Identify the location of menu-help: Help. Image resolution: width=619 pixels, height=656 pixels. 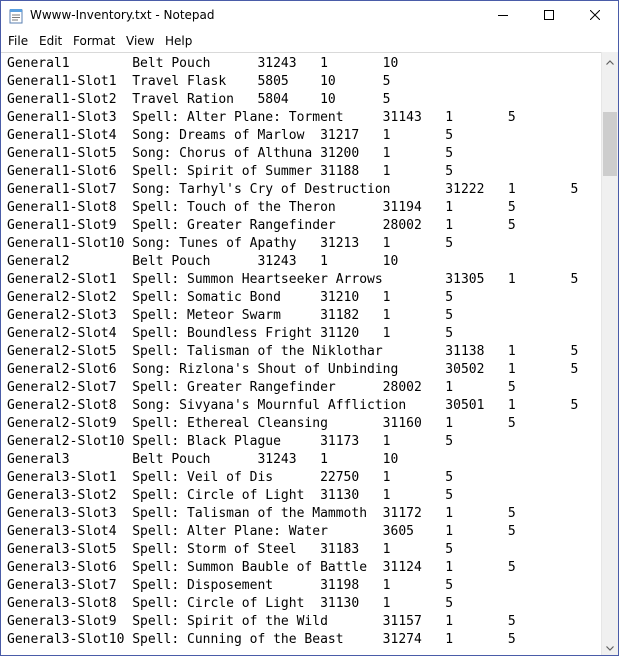
(178, 41).